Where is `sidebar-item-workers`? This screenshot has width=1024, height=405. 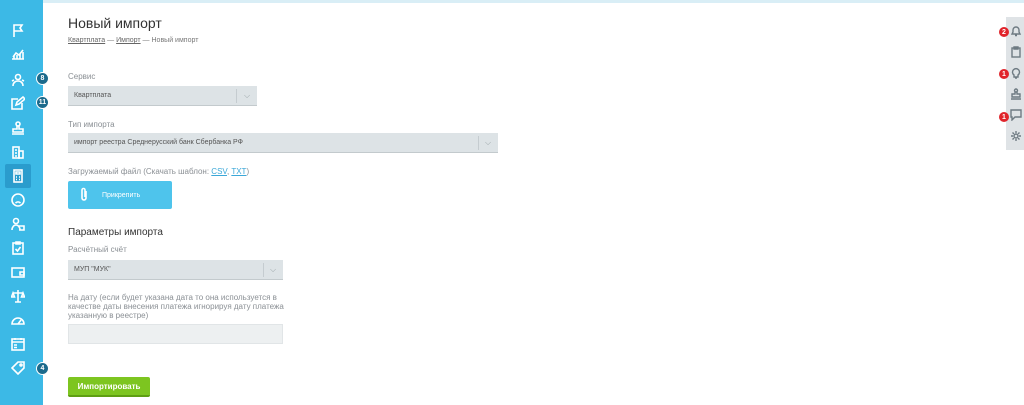 sidebar-item-workers is located at coordinates (18, 224).